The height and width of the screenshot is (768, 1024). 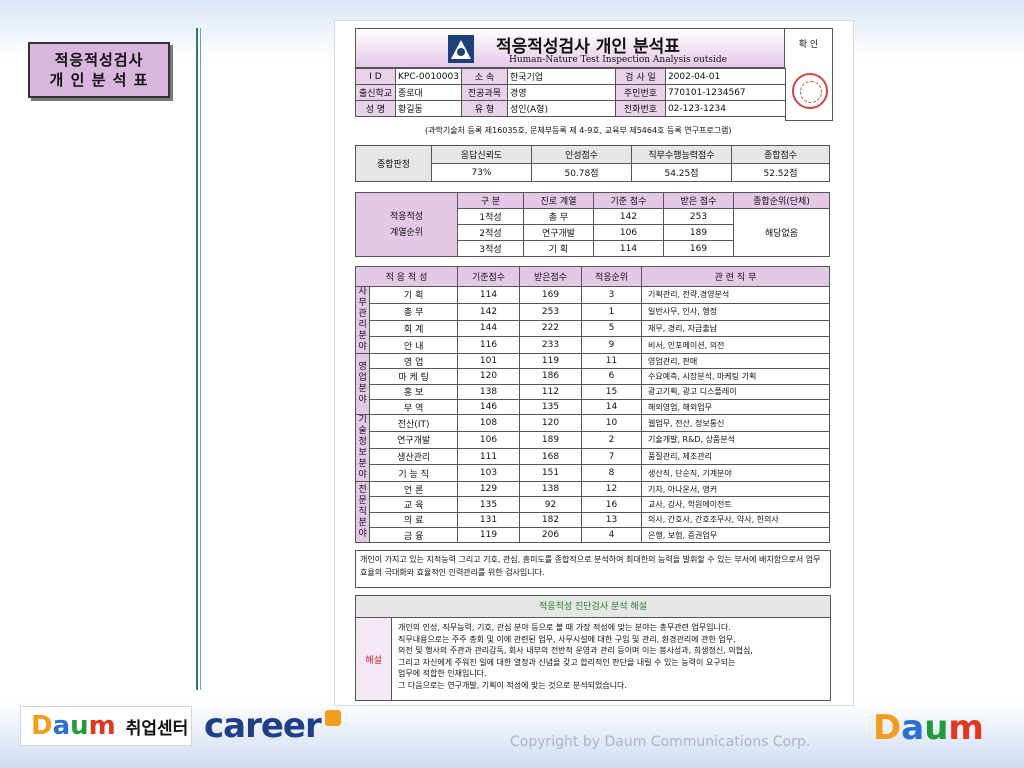 What do you see at coordinates (550, 407) in the screenshot?
I see `received-score: 135` at bounding box center [550, 407].